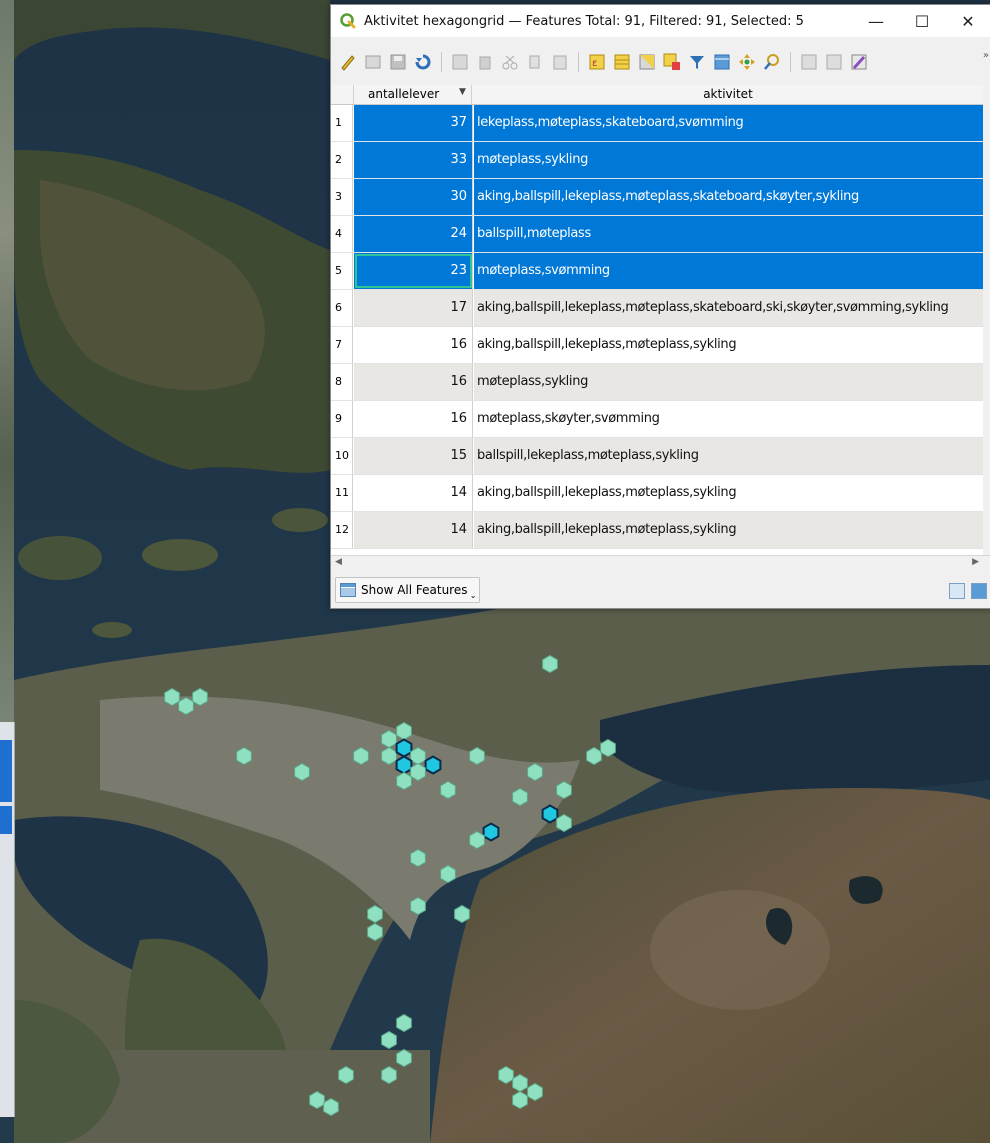 The image size is (990, 1143). What do you see at coordinates (597, 62) in the screenshot?
I see `select-by-expression-icon: ε` at bounding box center [597, 62].